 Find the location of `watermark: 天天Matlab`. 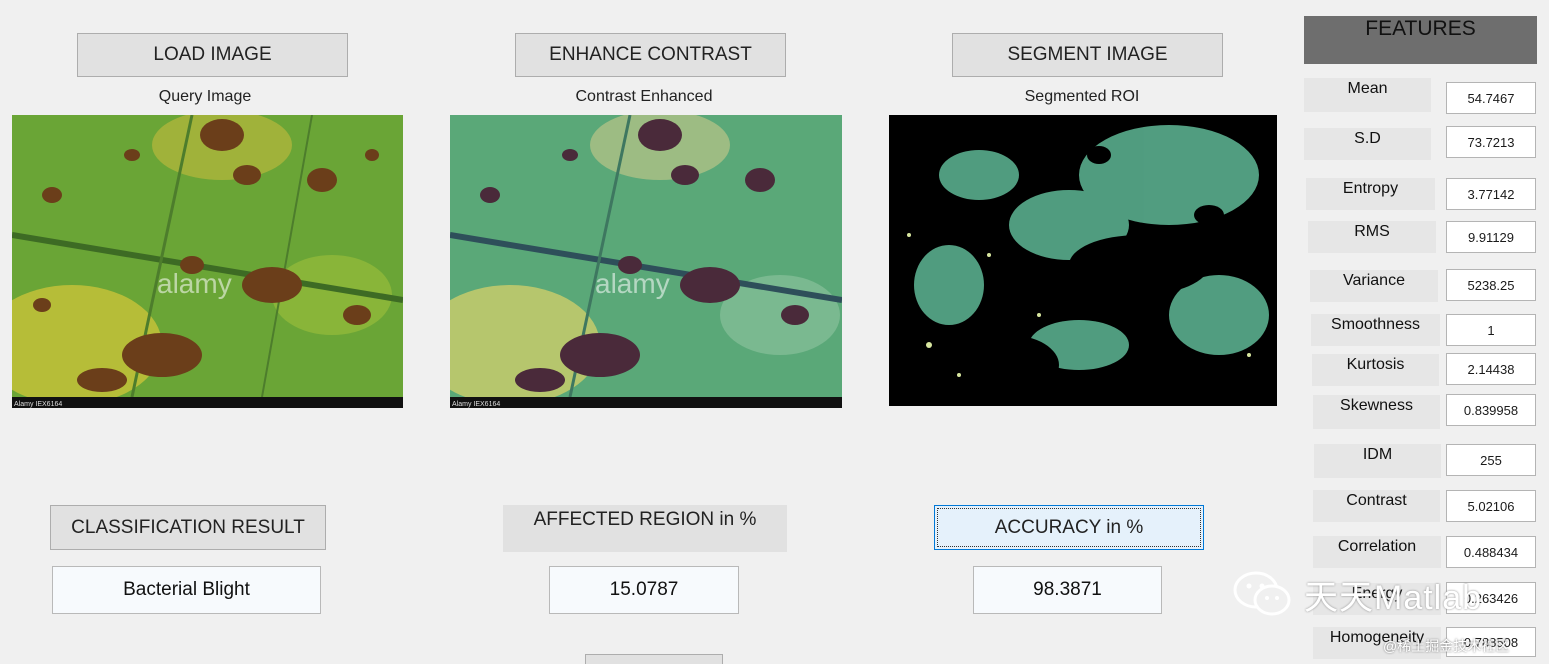

watermark: 天天Matlab is located at coordinates (1382, 594).